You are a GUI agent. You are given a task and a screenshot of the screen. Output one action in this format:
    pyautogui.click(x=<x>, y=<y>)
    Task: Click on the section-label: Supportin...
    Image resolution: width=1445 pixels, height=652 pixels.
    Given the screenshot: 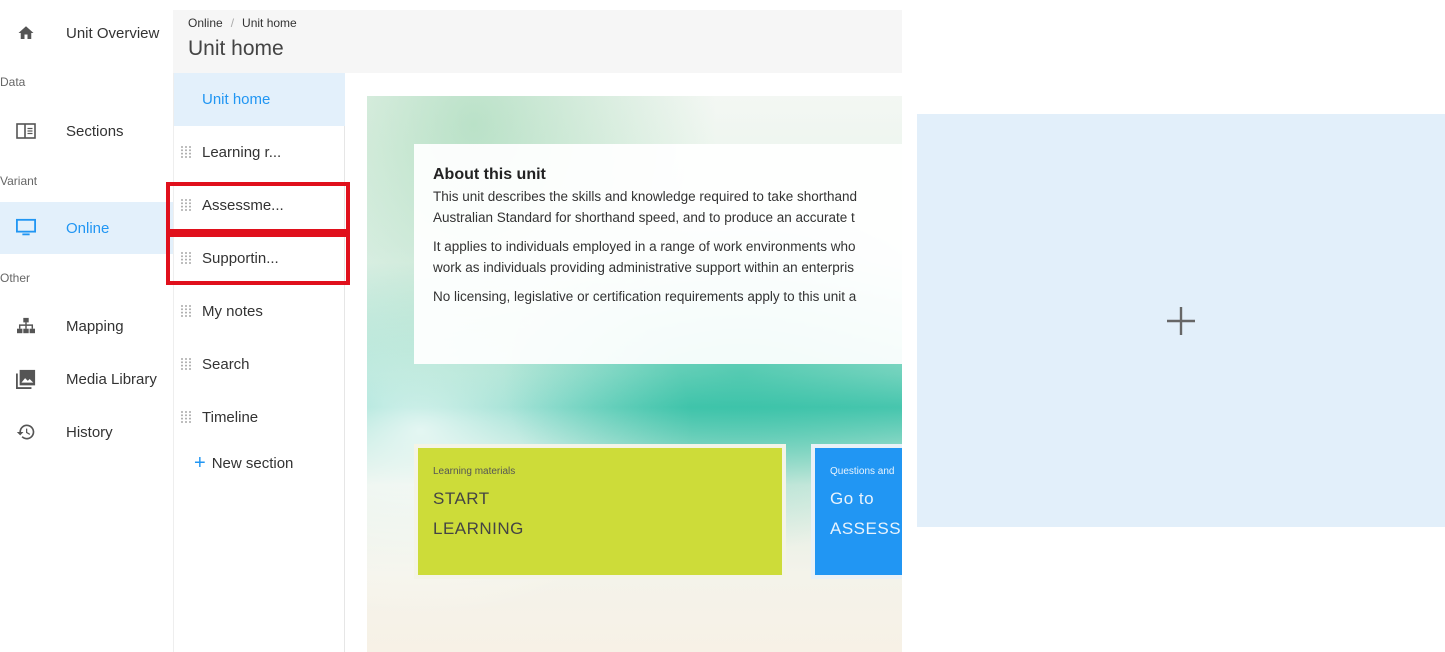 What is the action you would take?
    pyautogui.click(x=240, y=258)
    